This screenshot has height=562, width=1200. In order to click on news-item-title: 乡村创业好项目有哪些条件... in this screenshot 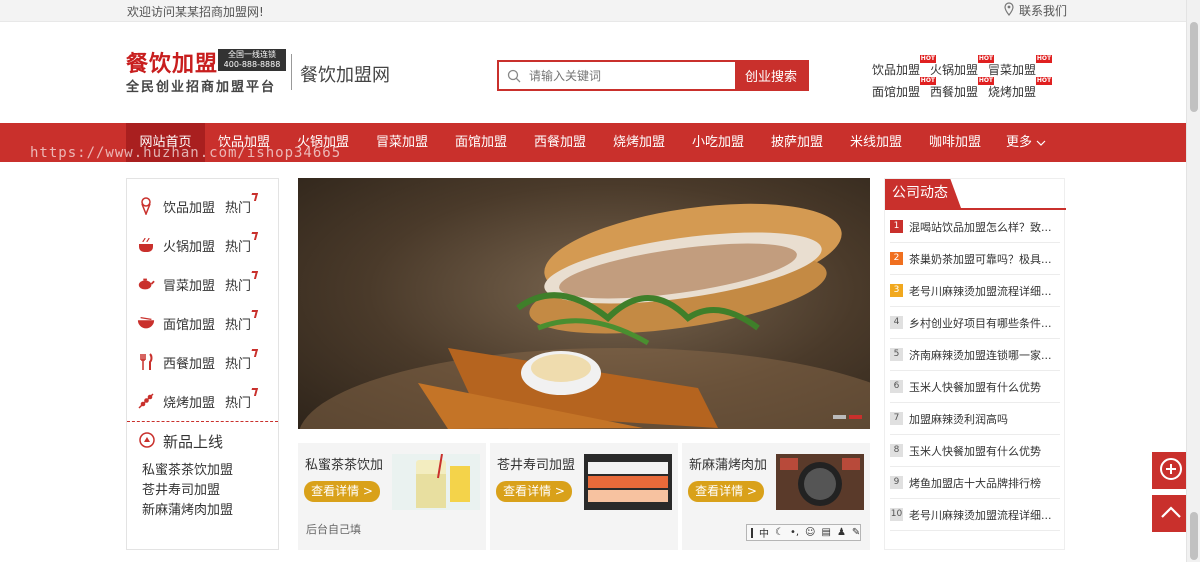, I will do `click(980, 323)`.